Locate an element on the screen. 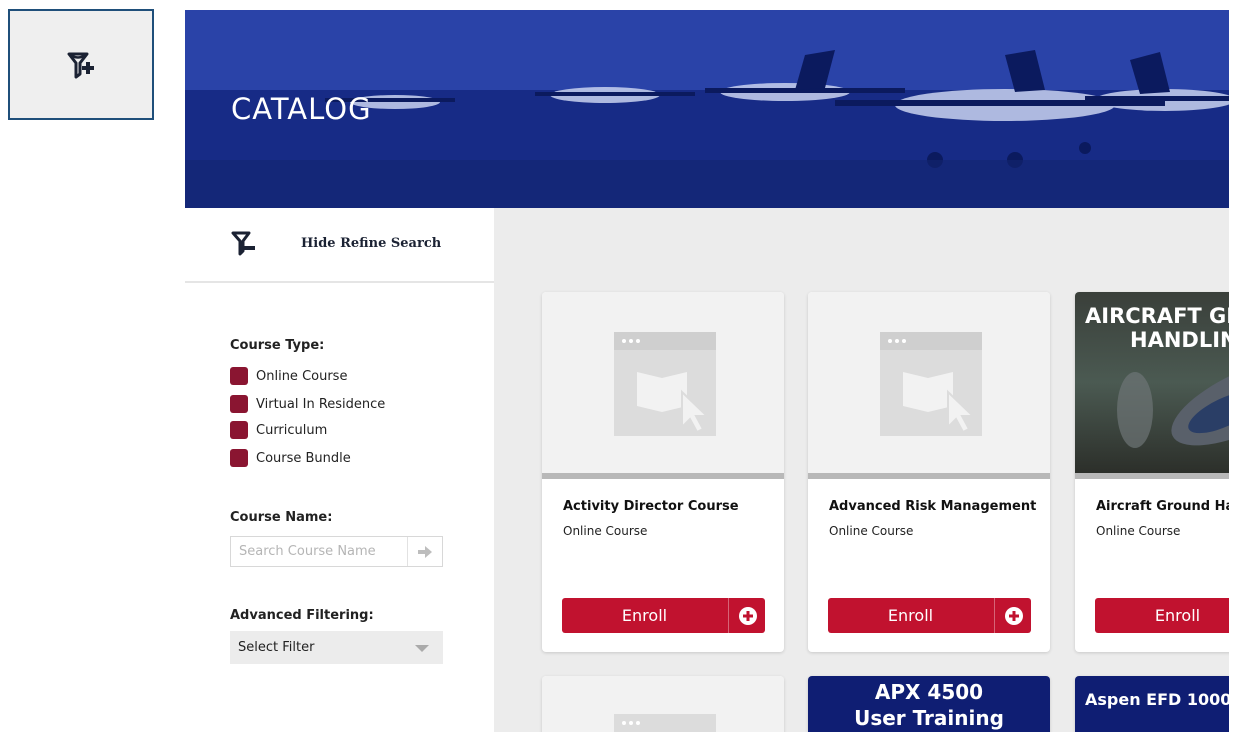 This screenshot has height=732, width=1236. filter-curriculum: Curriculum is located at coordinates (278, 430).